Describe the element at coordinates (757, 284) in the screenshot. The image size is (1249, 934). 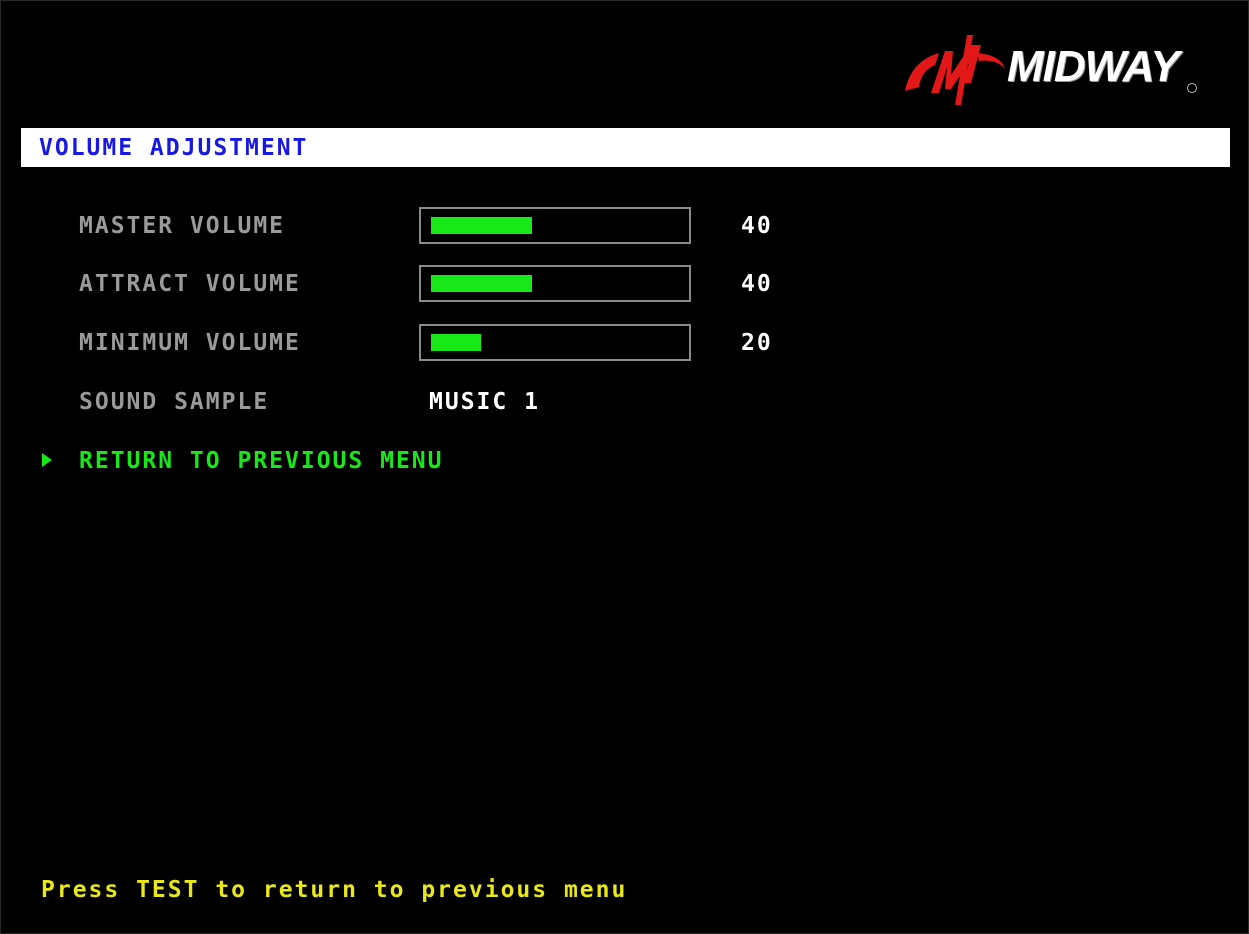
I see `attract-volume-value: 40` at that location.